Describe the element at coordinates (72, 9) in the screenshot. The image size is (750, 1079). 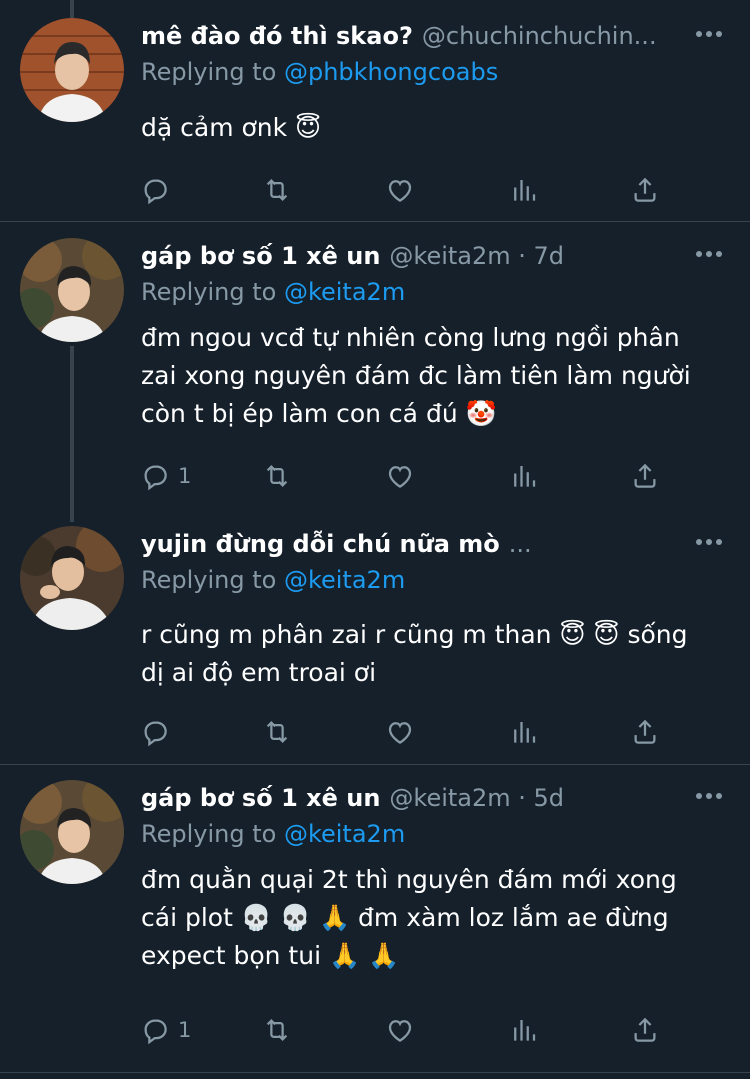
I see `thread-line` at that location.